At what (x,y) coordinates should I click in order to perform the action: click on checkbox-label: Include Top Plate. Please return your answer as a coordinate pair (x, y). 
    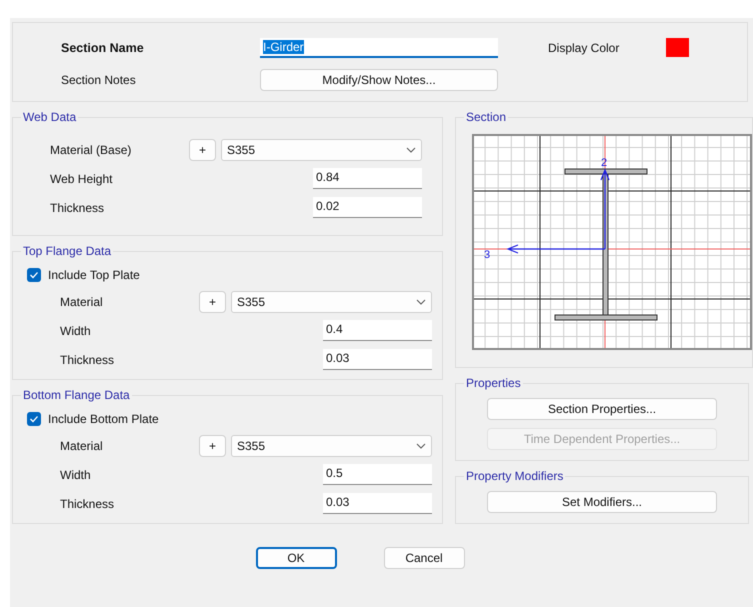
    Looking at the image, I should click on (94, 275).